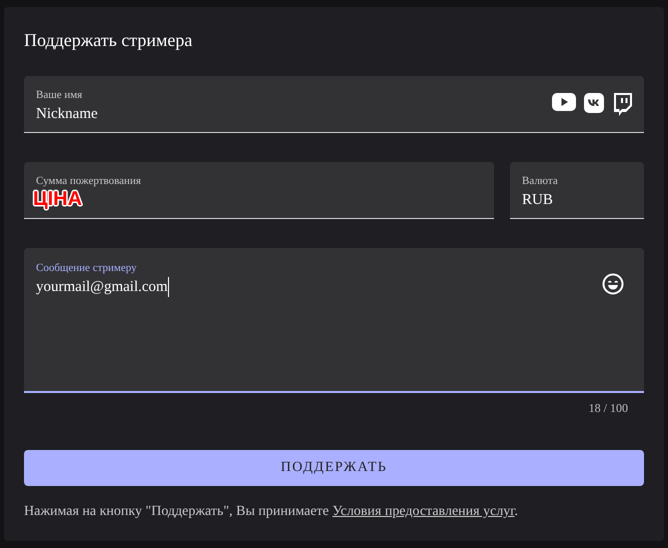 The image size is (668, 548). I want to click on speech-bubble-icon, so click(622, 104).